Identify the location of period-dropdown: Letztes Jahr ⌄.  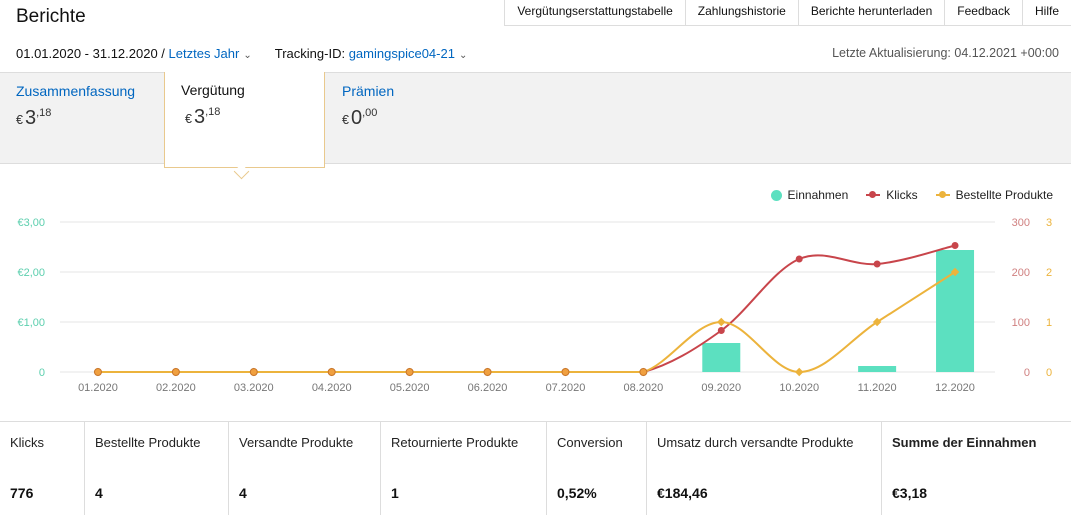
(210, 53).